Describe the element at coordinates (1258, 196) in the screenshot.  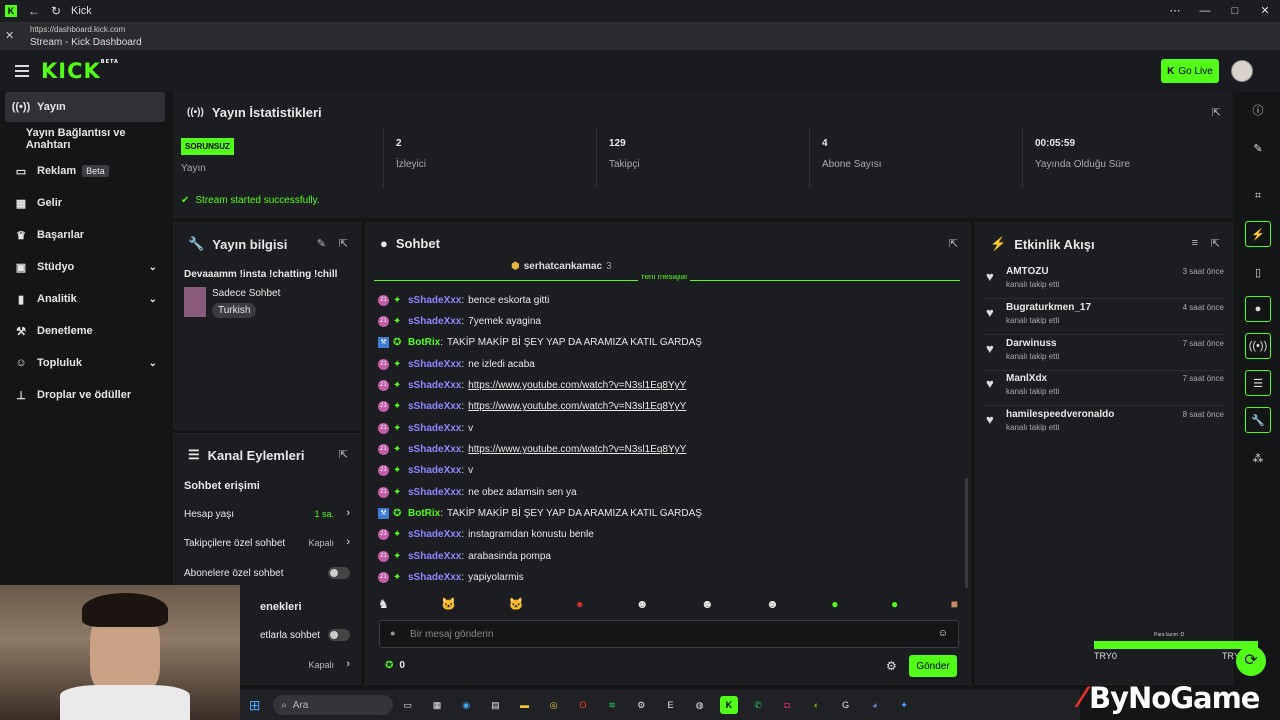
I see `crop-icon: ⌗` at that location.